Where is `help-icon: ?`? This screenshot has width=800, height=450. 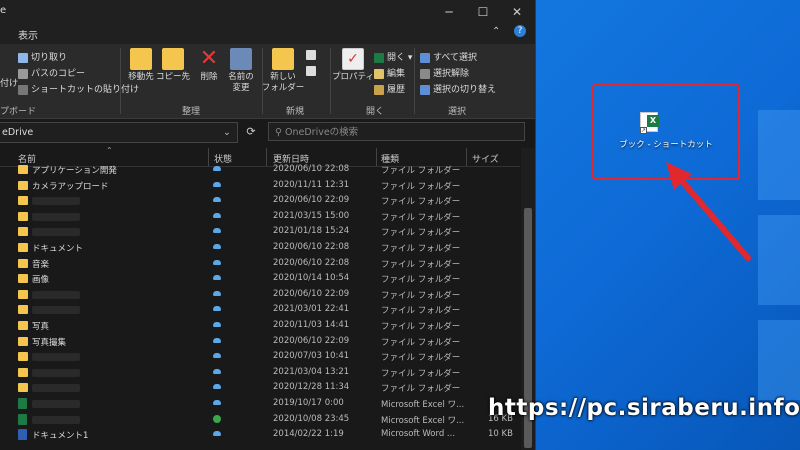 help-icon: ? is located at coordinates (520, 31).